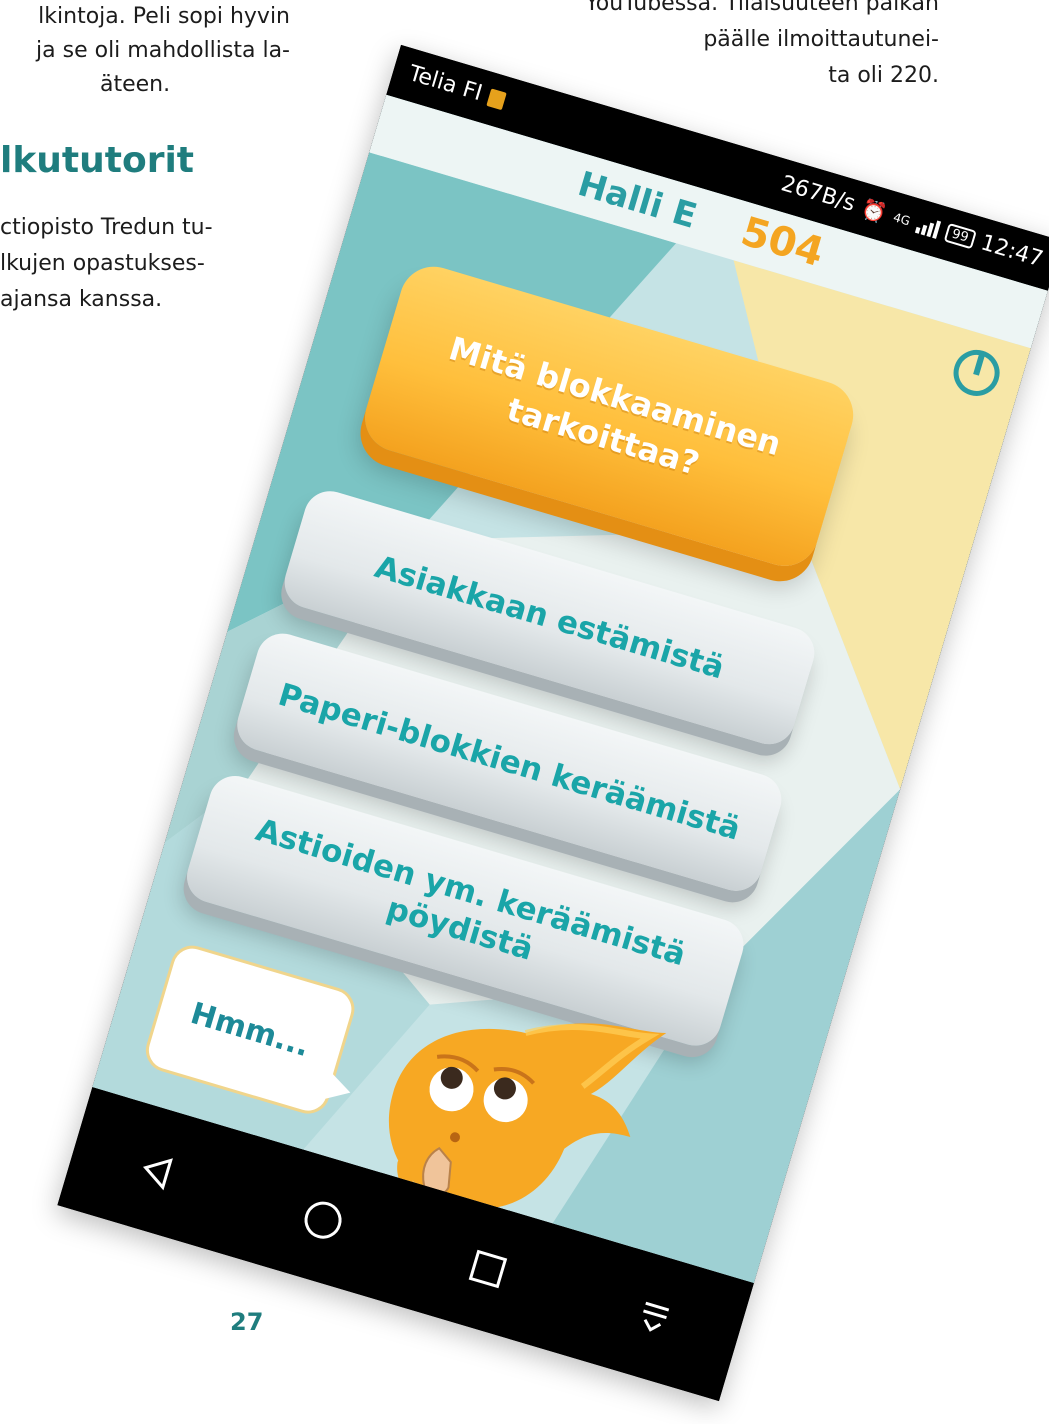  Describe the element at coordinates (821, 39) in the screenshot. I see `text-line: päälle ilmoittautunei-` at that location.